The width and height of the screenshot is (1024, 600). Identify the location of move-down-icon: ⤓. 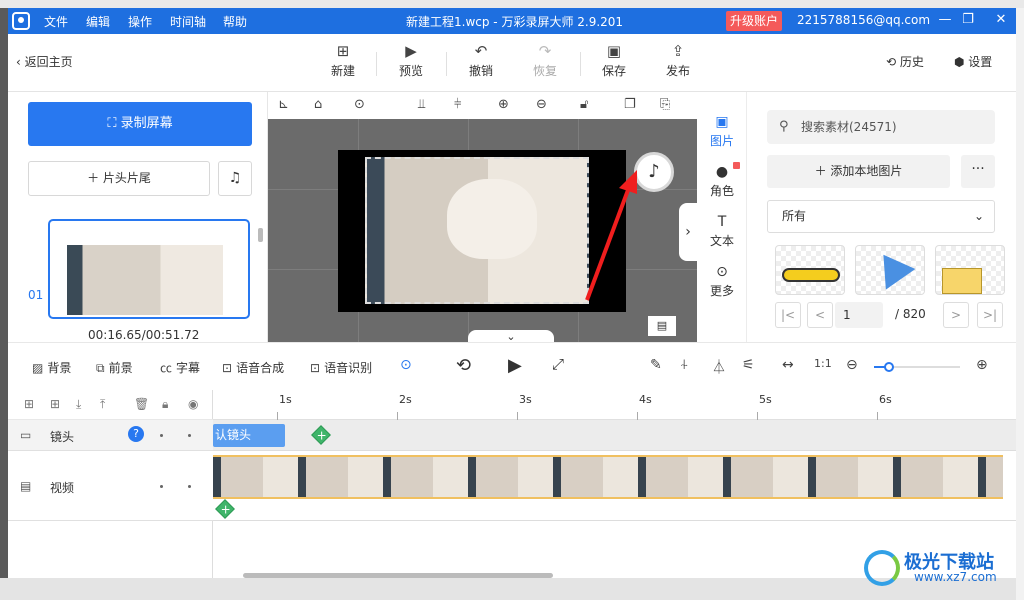
(78, 404).